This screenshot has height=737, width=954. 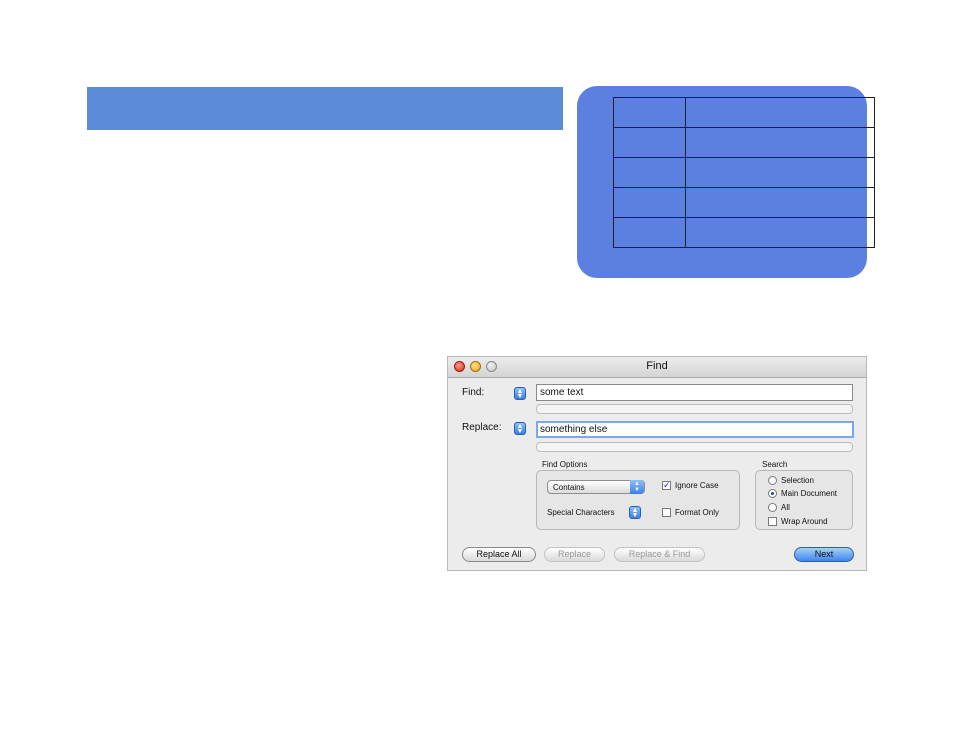 I want to click on replace-history-bar, so click(x=694, y=447).